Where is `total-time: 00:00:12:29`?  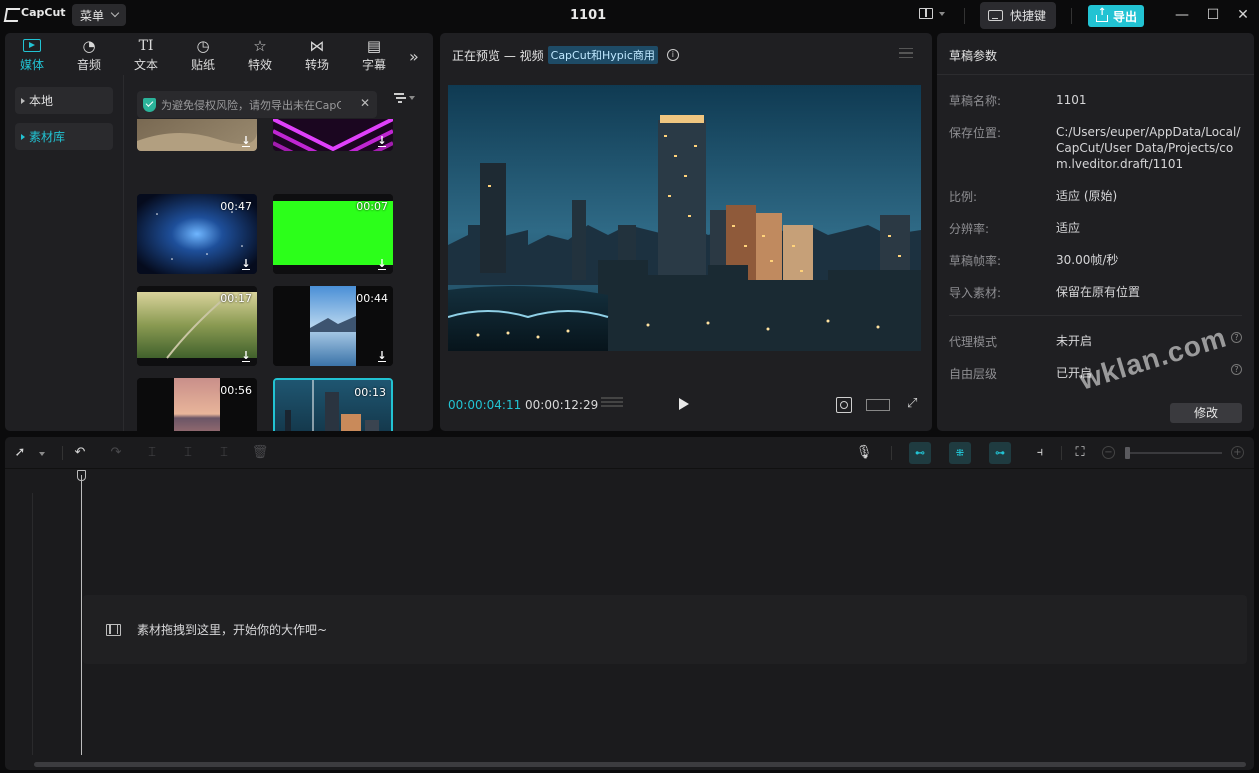 total-time: 00:00:12:29 is located at coordinates (562, 405).